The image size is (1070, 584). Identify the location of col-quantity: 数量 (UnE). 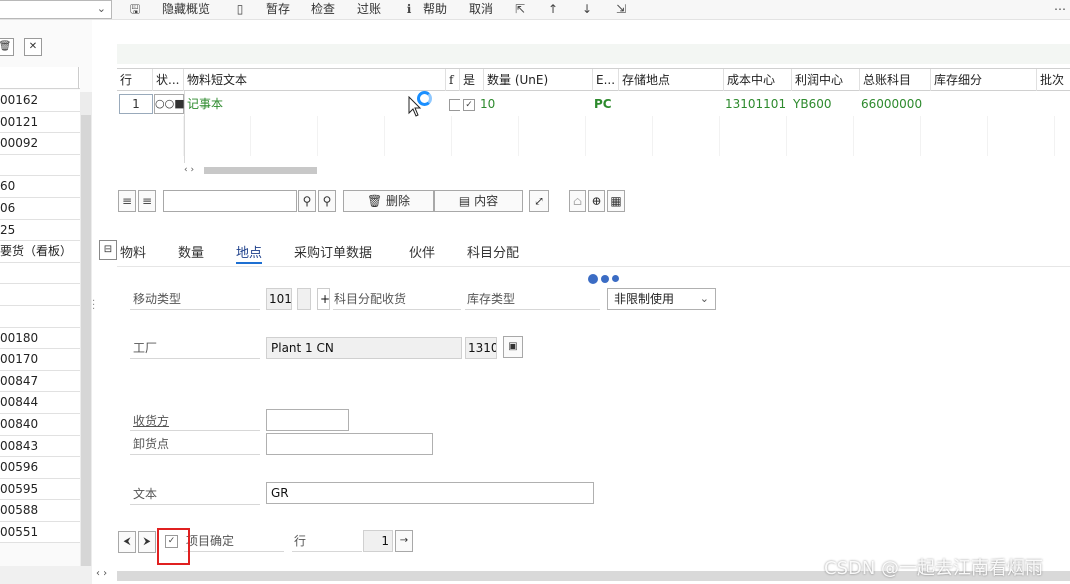
(538, 80).